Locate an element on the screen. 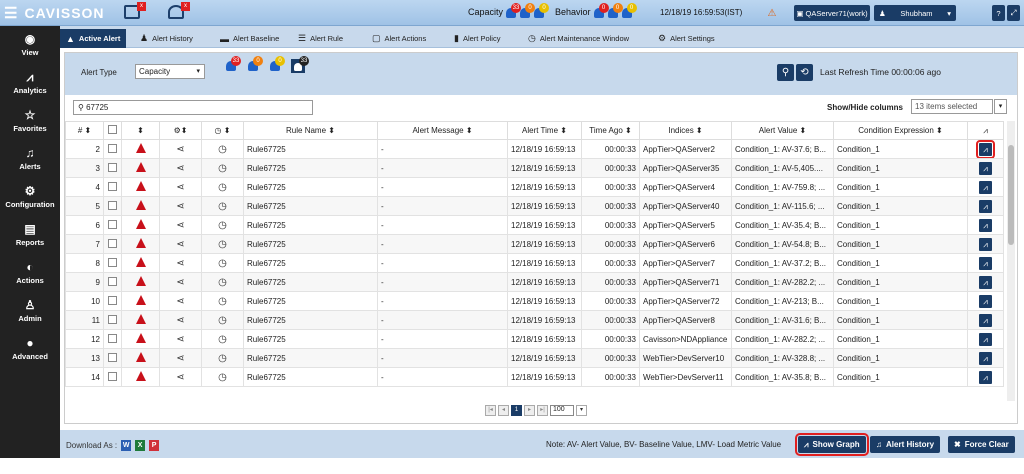 The height and width of the screenshot is (474, 1024). prev-page-button: ◂ is located at coordinates (503, 410).